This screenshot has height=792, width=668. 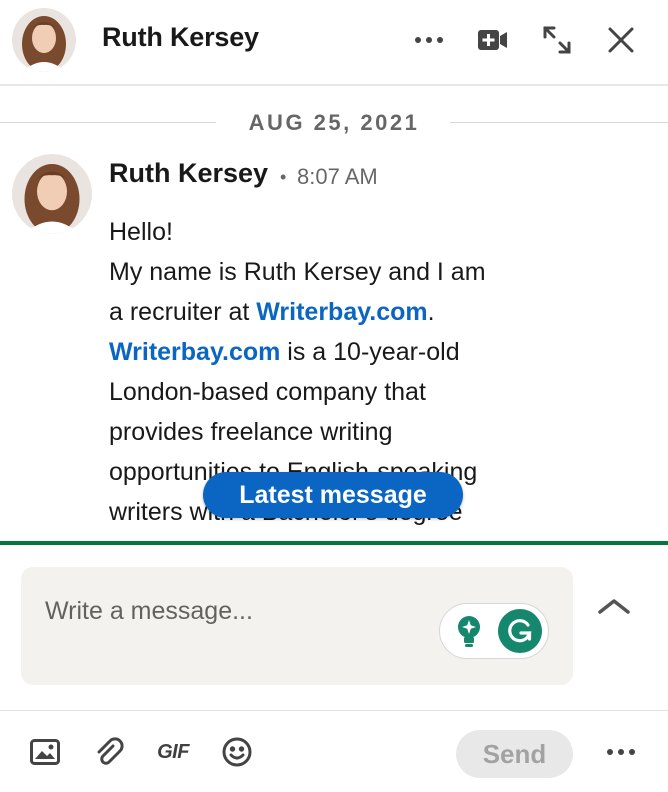 What do you see at coordinates (188, 173) in the screenshot?
I see `sender-name: Ruth Kersey` at bounding box center [188, 173].